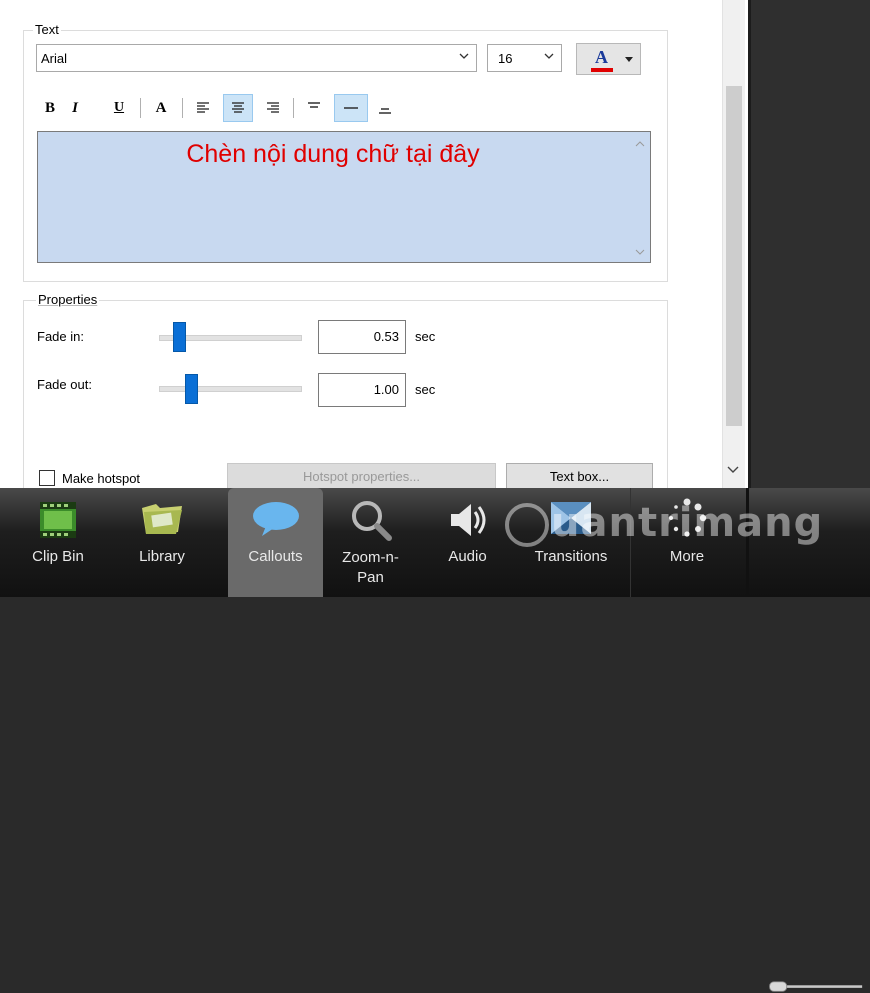 This screenshot has height=993, width=870. Describe the element at coordinates (640, 144) in the screenshot. I see `chevron-up-icon` at that location.